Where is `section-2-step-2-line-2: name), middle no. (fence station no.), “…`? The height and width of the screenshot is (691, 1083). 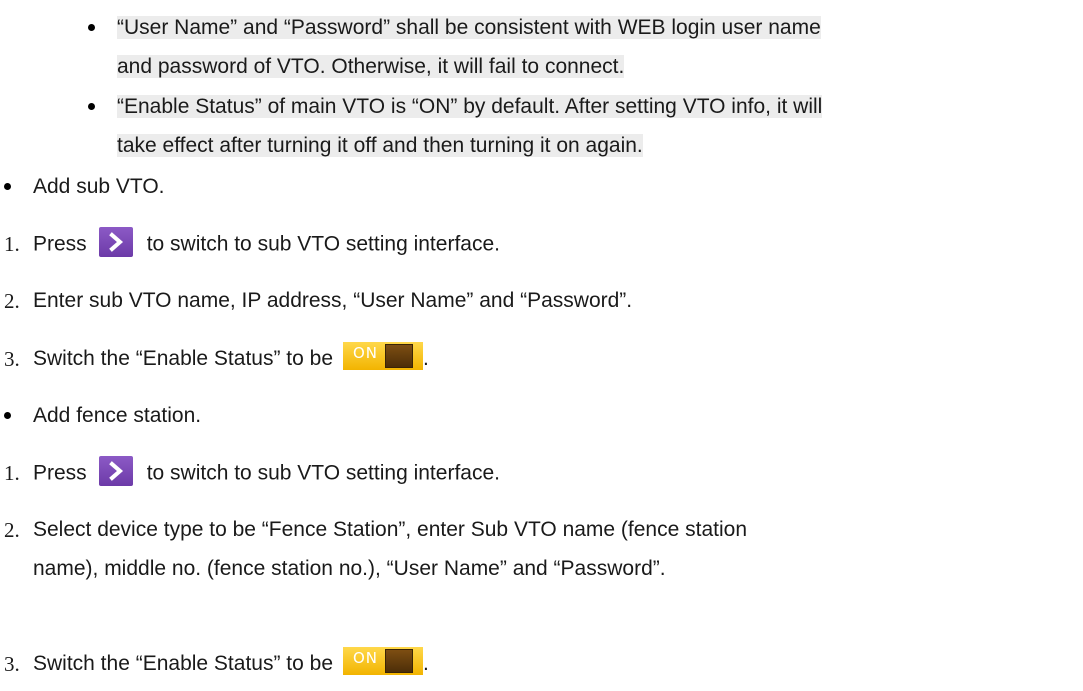
section-2-step-2-line-2: name), middle no. (fence station no.), “… is located at coordinates (349, 568).